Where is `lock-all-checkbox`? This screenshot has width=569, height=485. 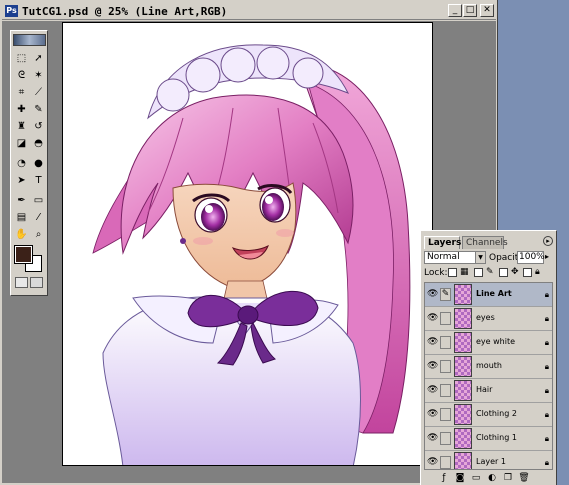 lock-all-checkbox is located at coordinates (527, 272).